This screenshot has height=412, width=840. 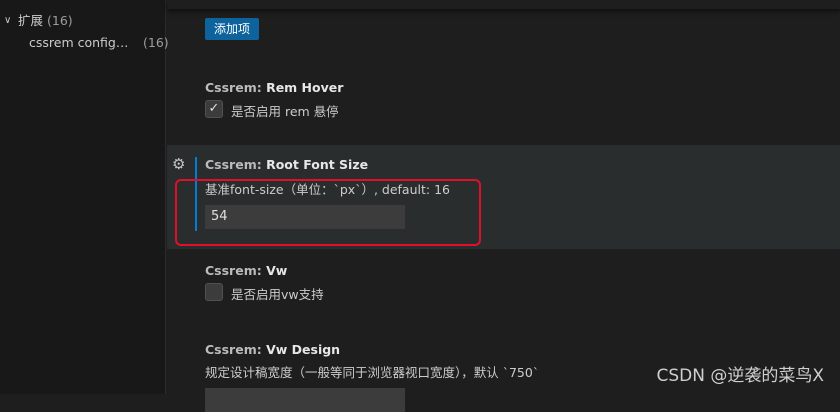 What do you see at coordinates (503, 4) in the screenshot?
I see `scroll-shadow` at bounding box center [503, 4].